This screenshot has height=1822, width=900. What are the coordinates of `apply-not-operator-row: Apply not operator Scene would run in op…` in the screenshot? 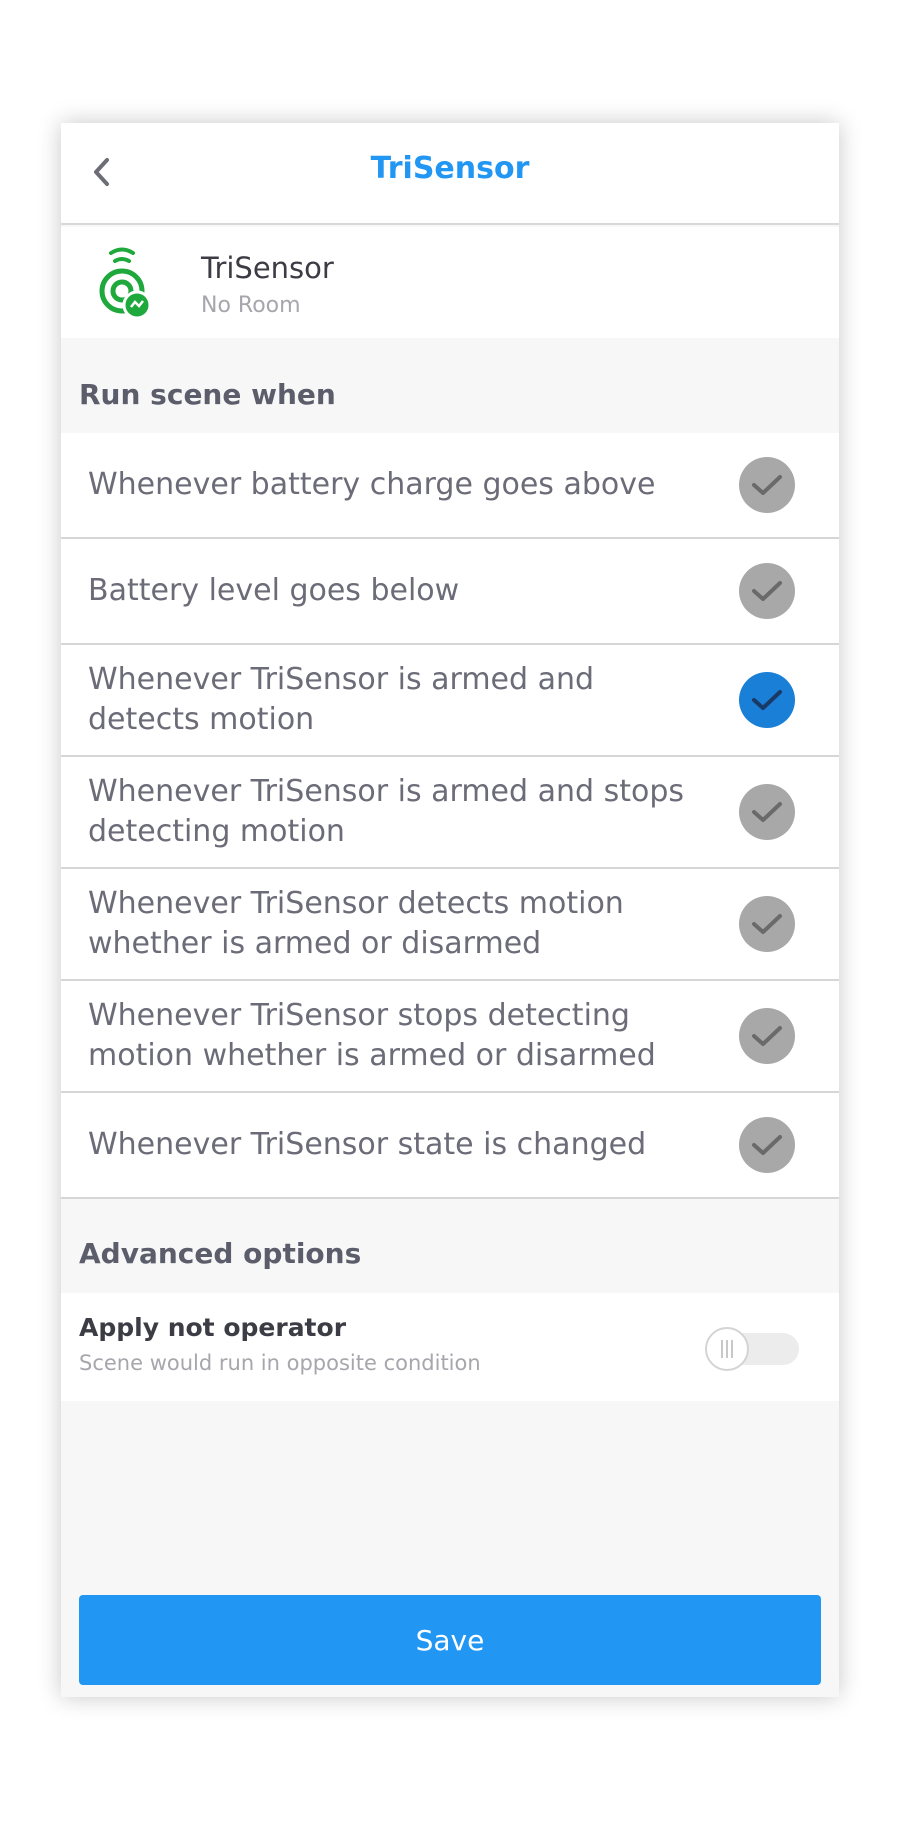 It's located at (450, 1347).